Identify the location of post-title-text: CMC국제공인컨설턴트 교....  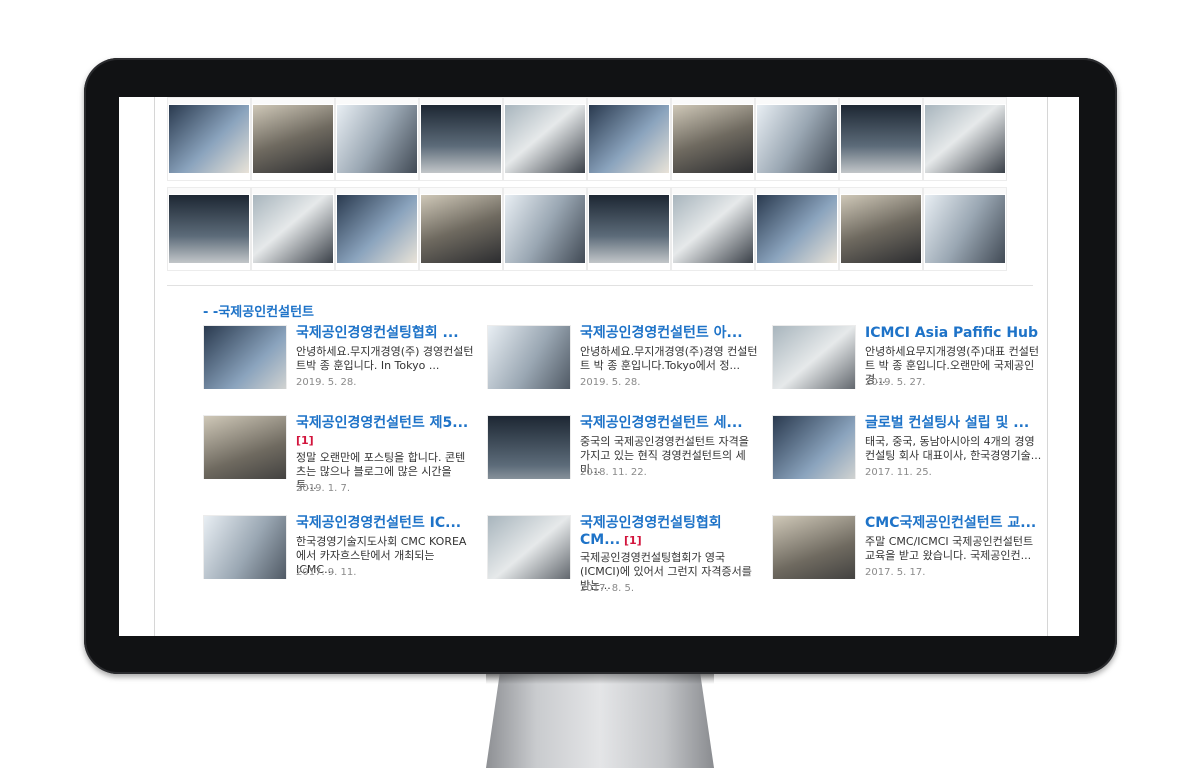
(950, 523).